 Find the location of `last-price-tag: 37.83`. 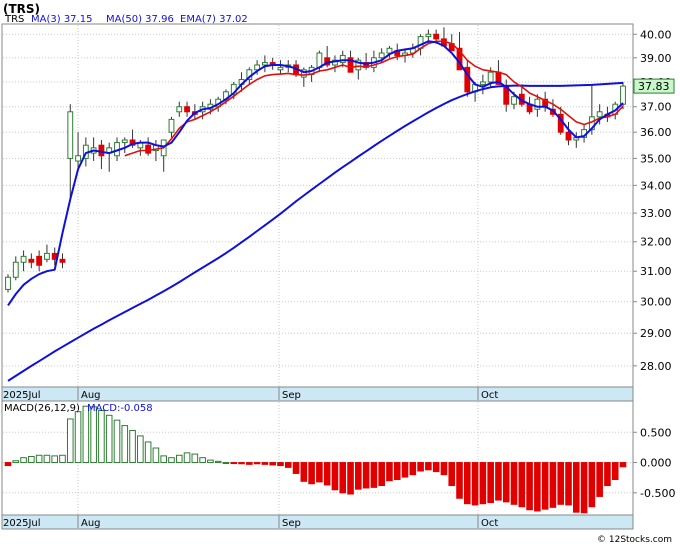

last-price-tag: 37.83 is located at coordinates (654, 86).